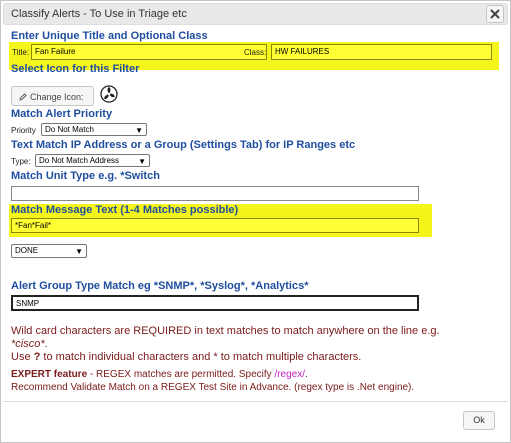  What do you see at coordinates (149, 52) in the screenshot?
I see `title-input: Fan Failure` at bounding box center [149, 52].